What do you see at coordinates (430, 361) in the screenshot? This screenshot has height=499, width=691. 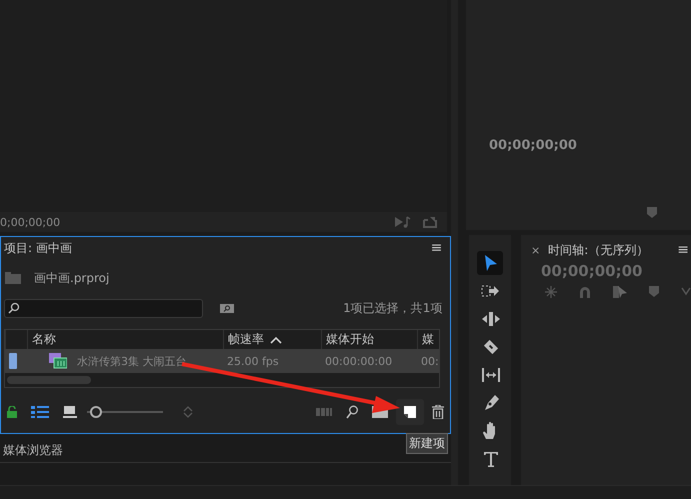 I see `table-cell: 00:` at bounding box center [430, 361].